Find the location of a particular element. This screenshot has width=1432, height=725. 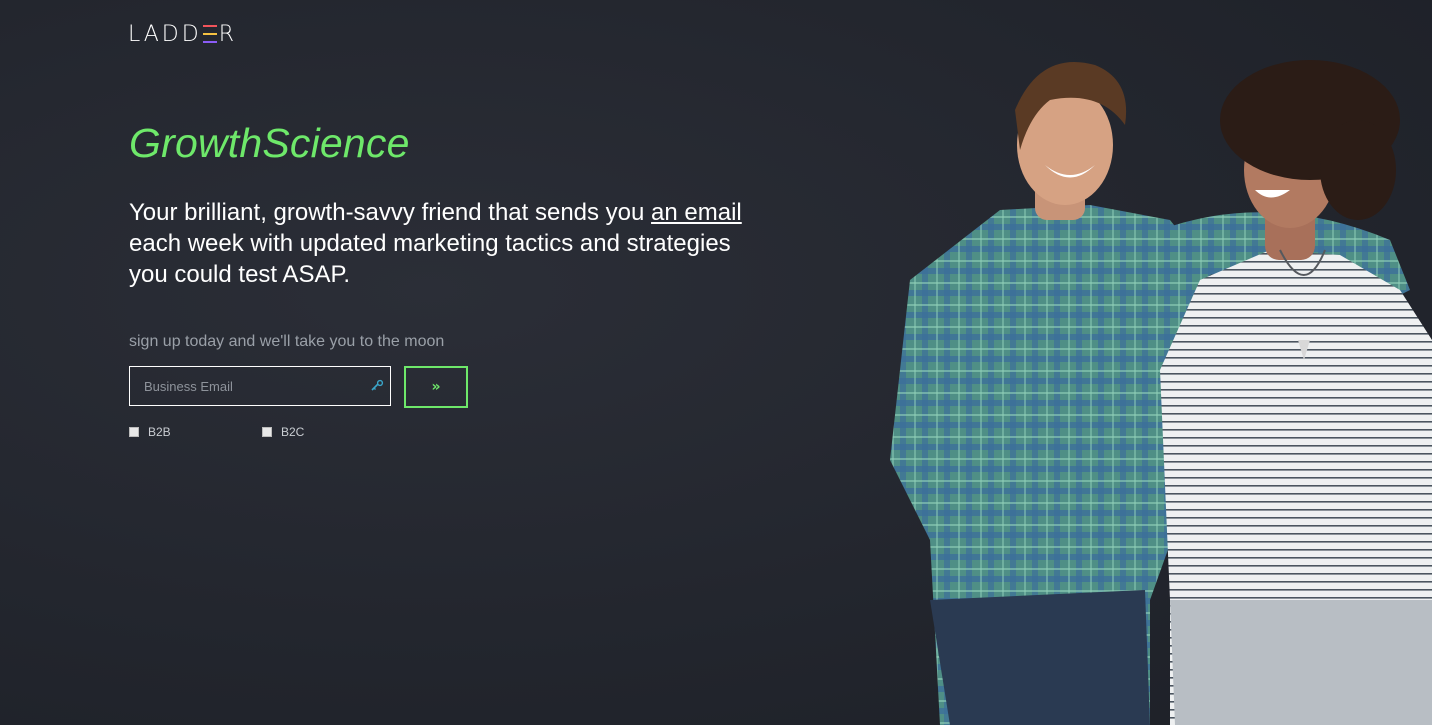

b2b-label: B2B is located at coordinates (159, 432).